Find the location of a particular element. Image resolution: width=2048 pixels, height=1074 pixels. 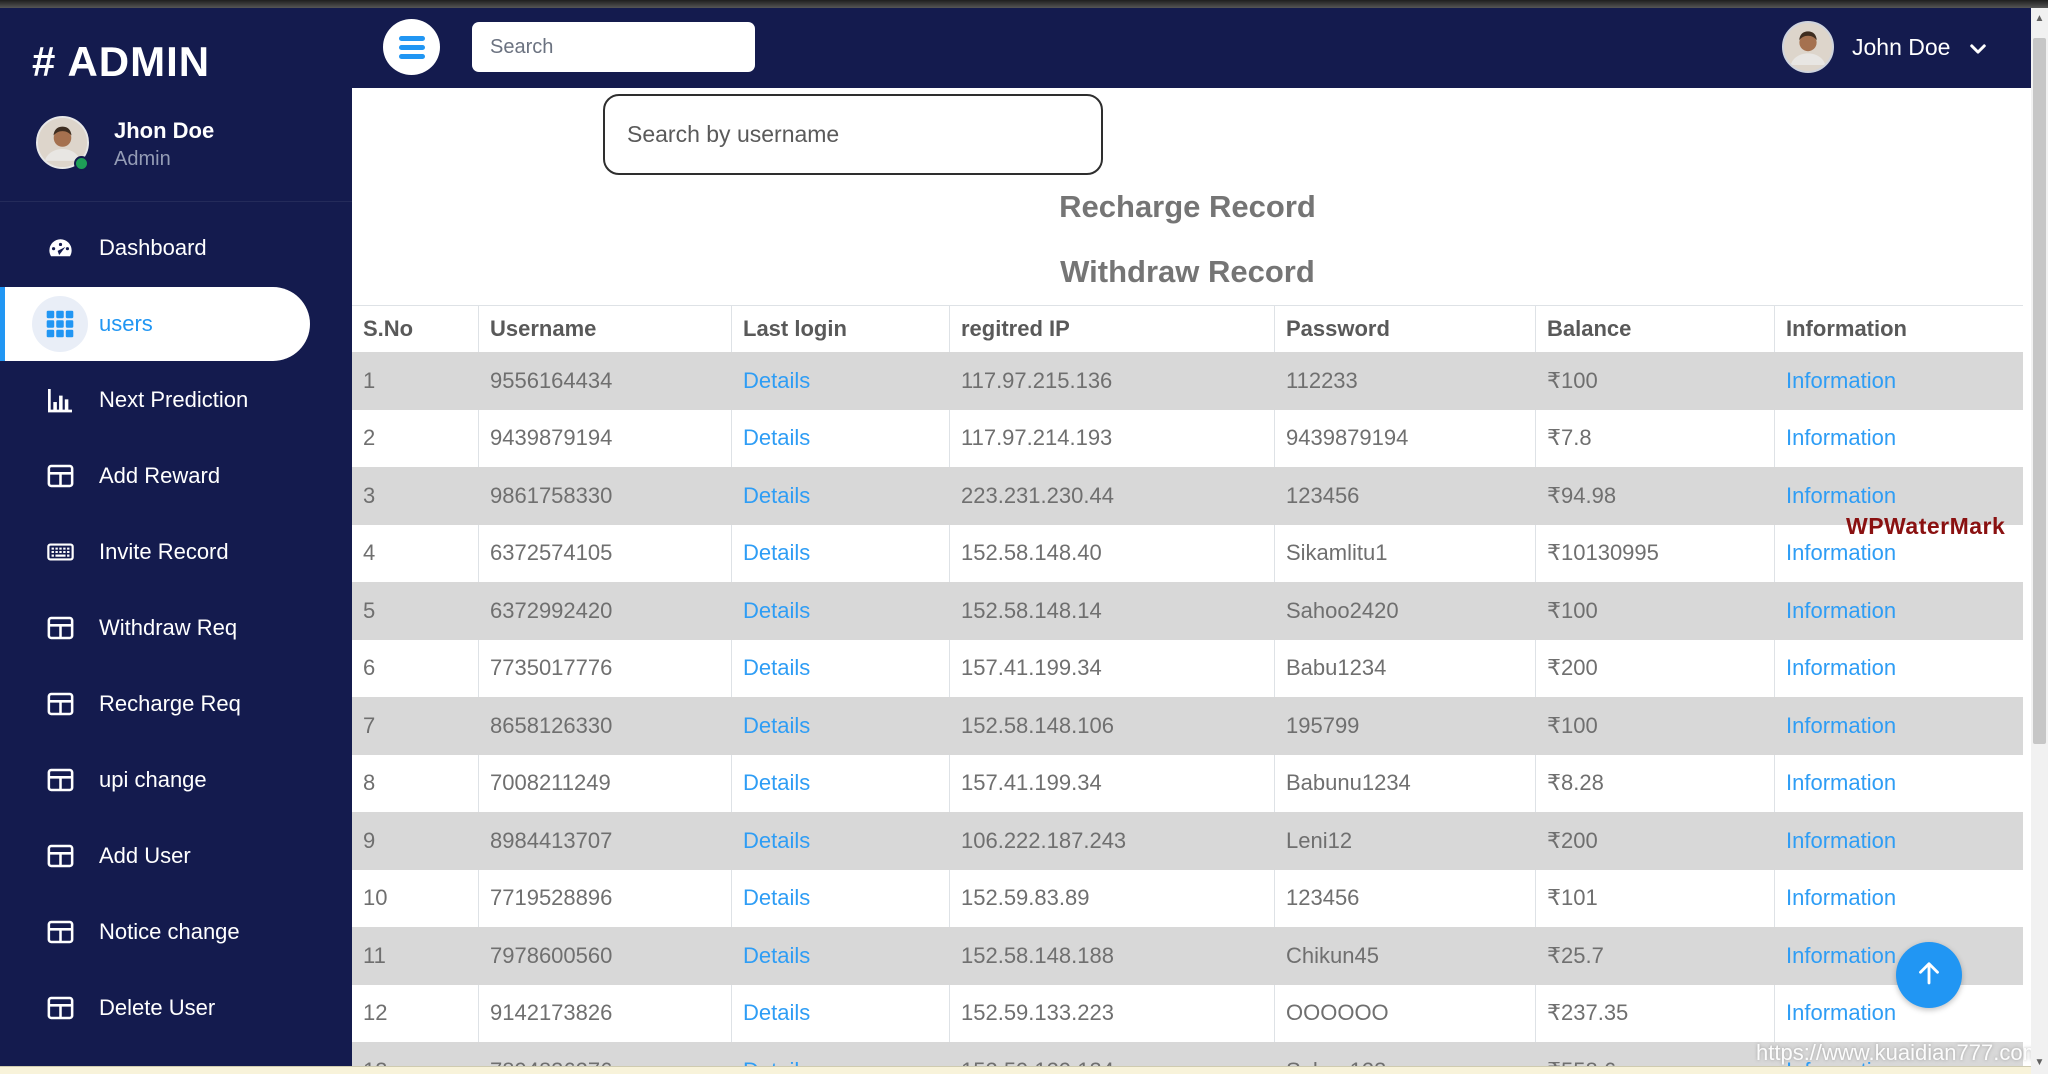

table-cell: 157.41.199.34 is located at coordinates (1111, 668).